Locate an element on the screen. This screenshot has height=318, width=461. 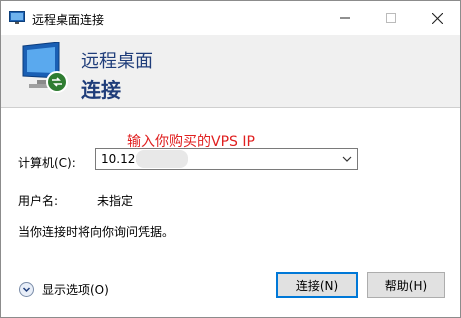
show-options-toggle: 显示选项(O) is located at coordinates (64, 289).